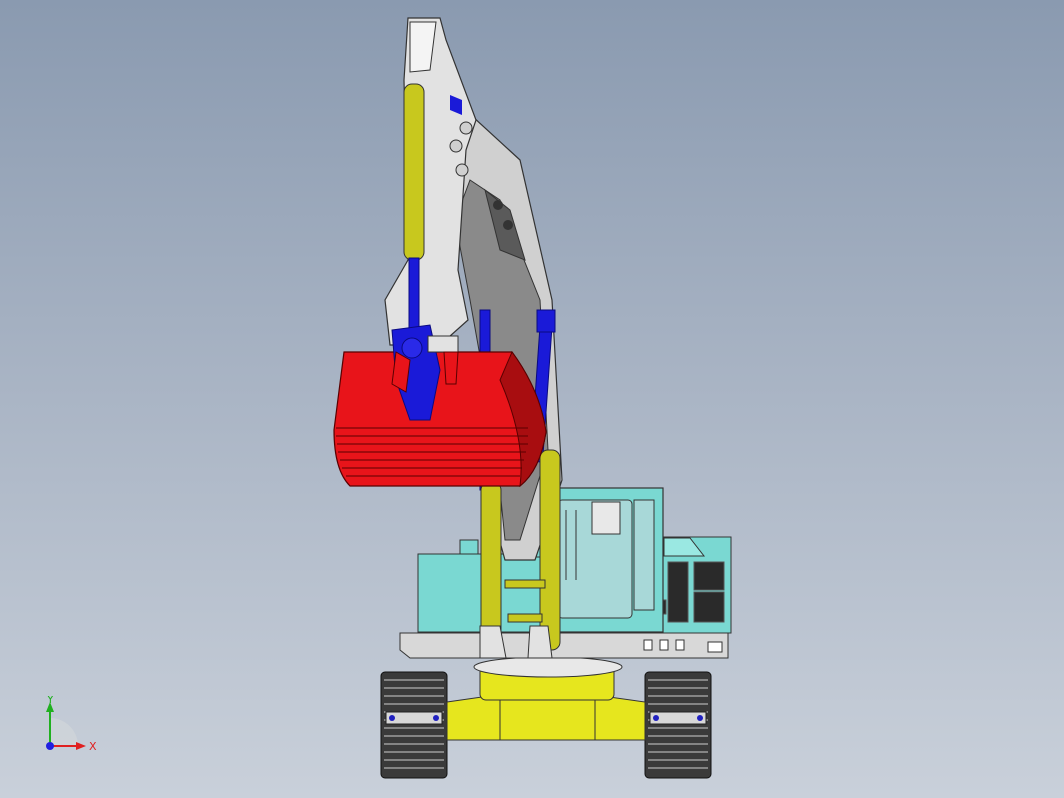 The image size is (1064, 798). What do you see at coordinates (605, 560) in the screenshot?
I see `operator-cab` at bounding box center [605, 560].